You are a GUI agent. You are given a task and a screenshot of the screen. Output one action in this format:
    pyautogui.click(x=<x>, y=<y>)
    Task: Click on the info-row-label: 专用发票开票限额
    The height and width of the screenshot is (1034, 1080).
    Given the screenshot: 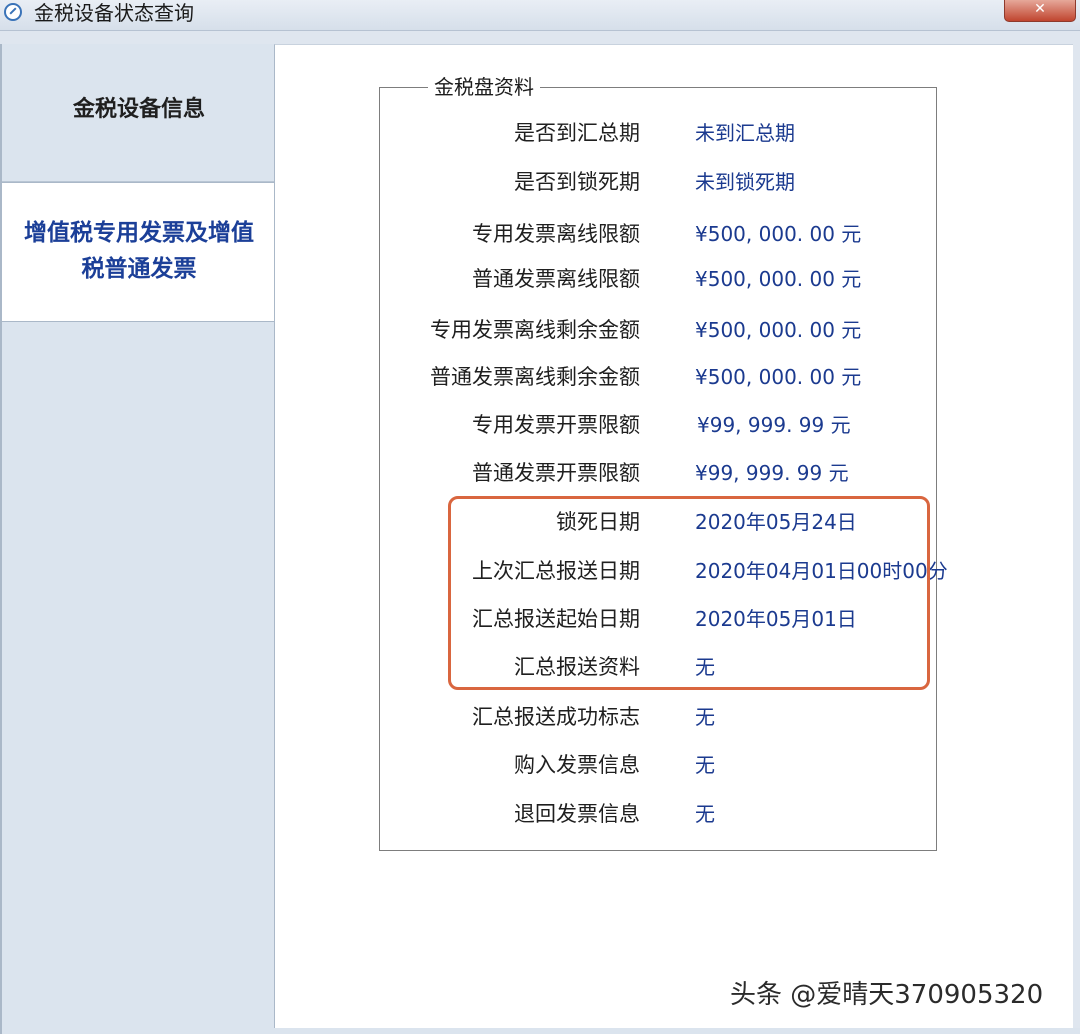 What is the action you would take?
    pyautogui.click(x=556, y=425)
    